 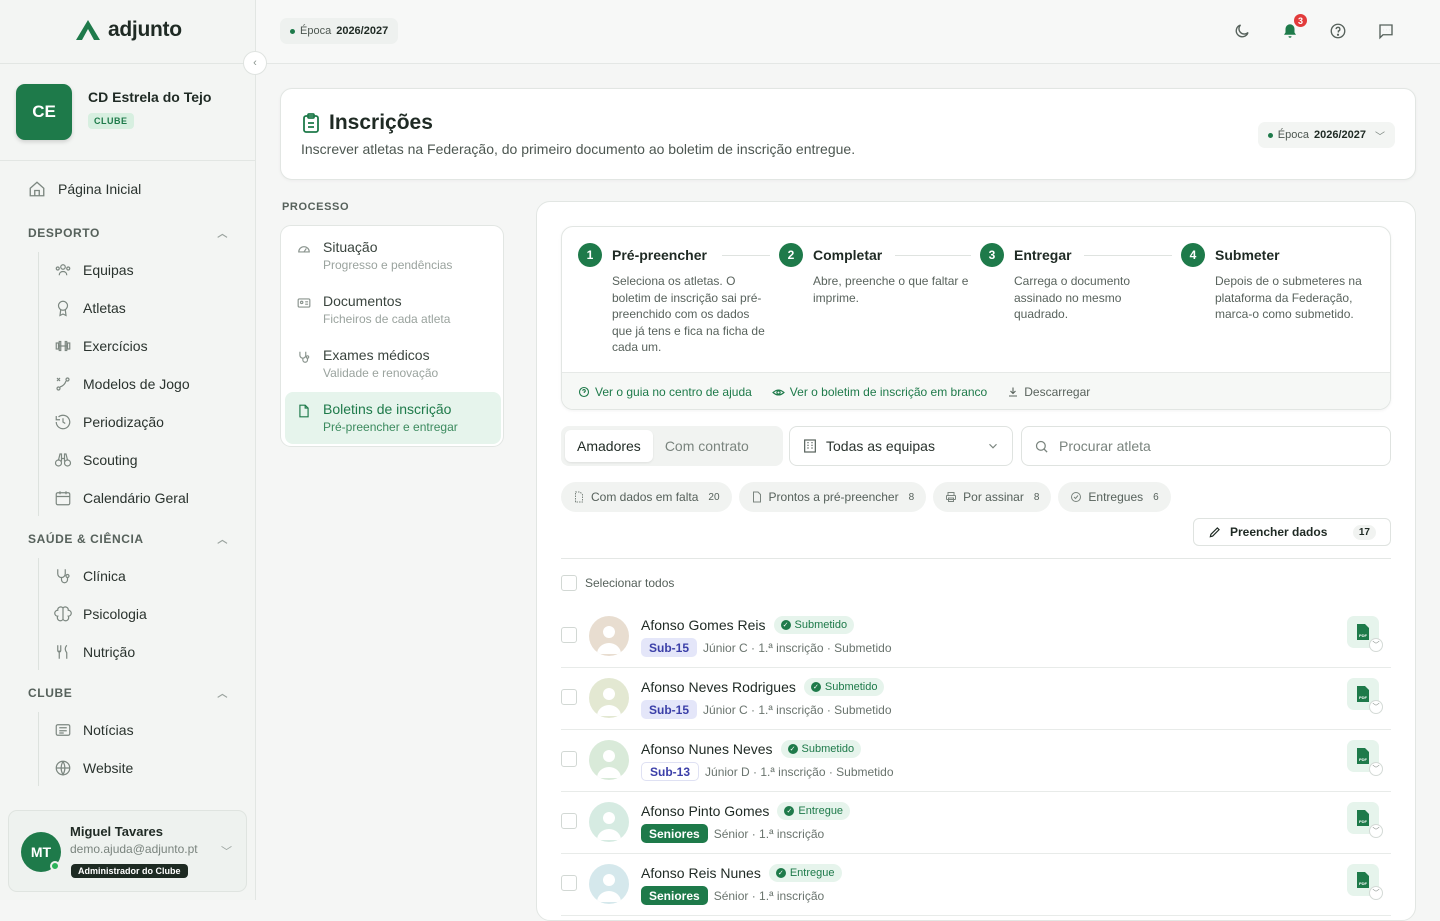 I want to click on nav-label: Atletas, so click(x=104, y=308).